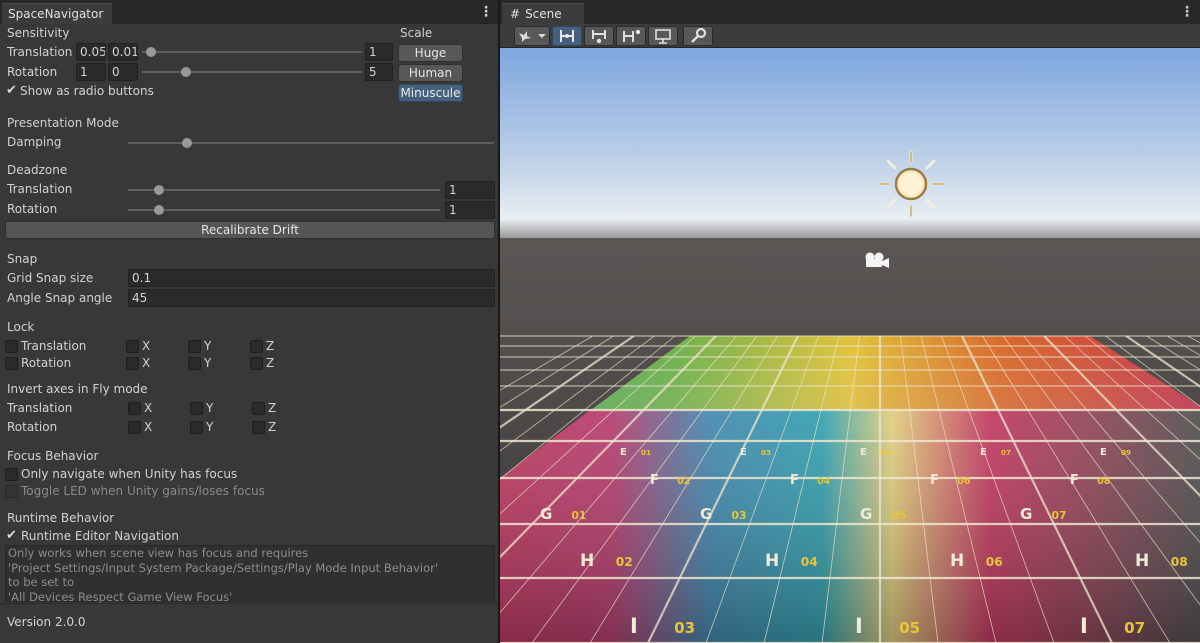 The width and height of the screenshot is (1200, 643). Describe the element at coordinates (416, 33) in the screenshot. I see `scale-header: Scale` at that location.